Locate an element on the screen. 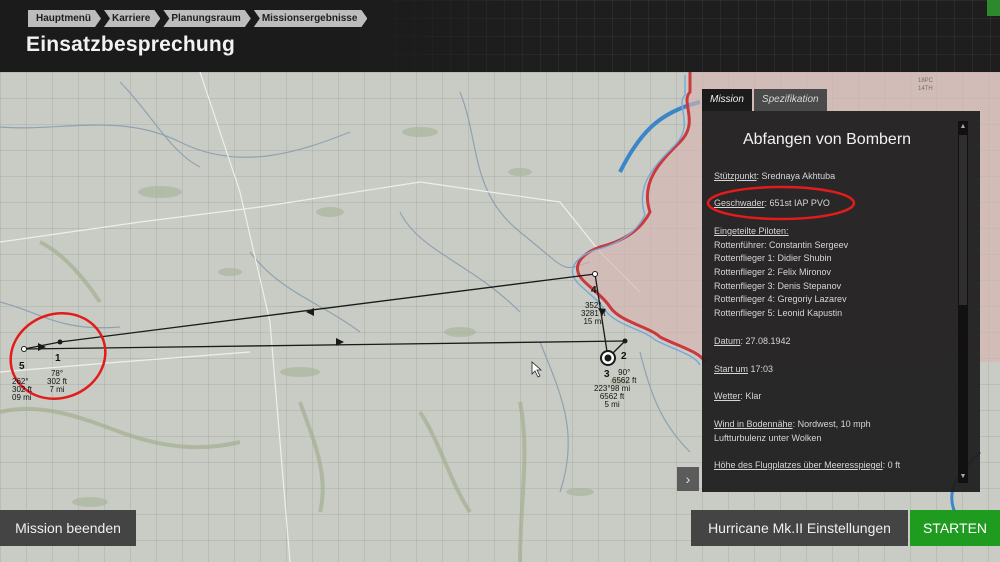 The width and height of the screenshot is (1000, 562). page-title: Einsatzbesprechung is located at coordinates (130, 44).